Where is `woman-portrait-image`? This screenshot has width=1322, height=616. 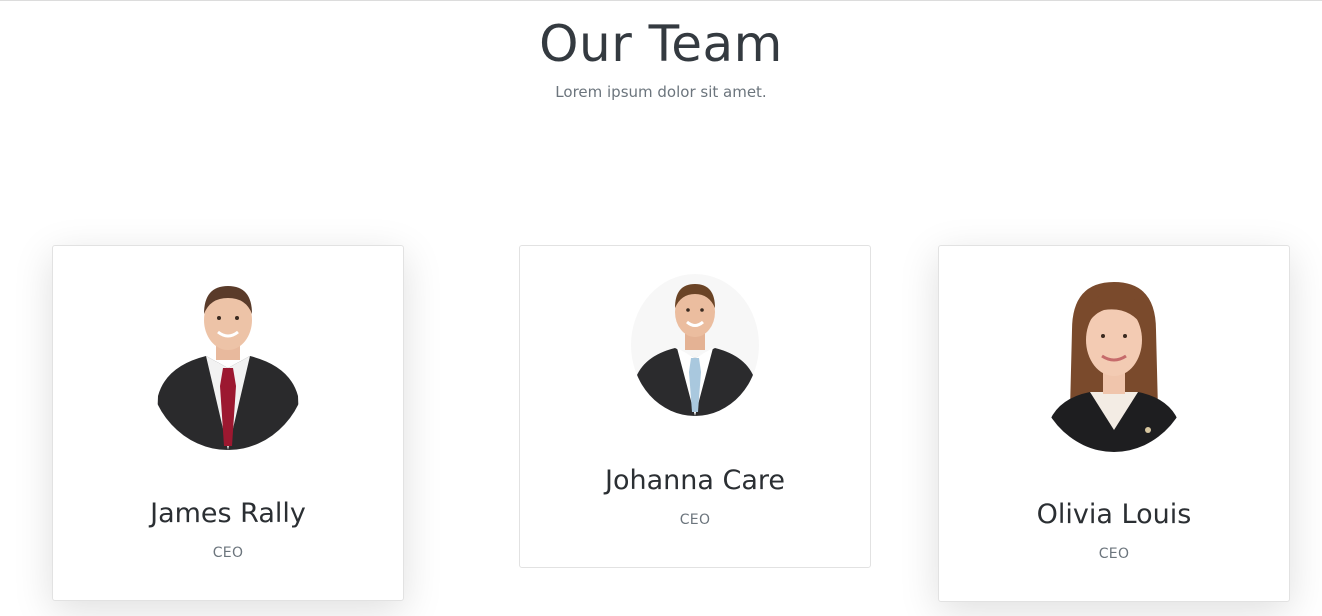 woman-portrait-image is located at coordinates (1114, 361).